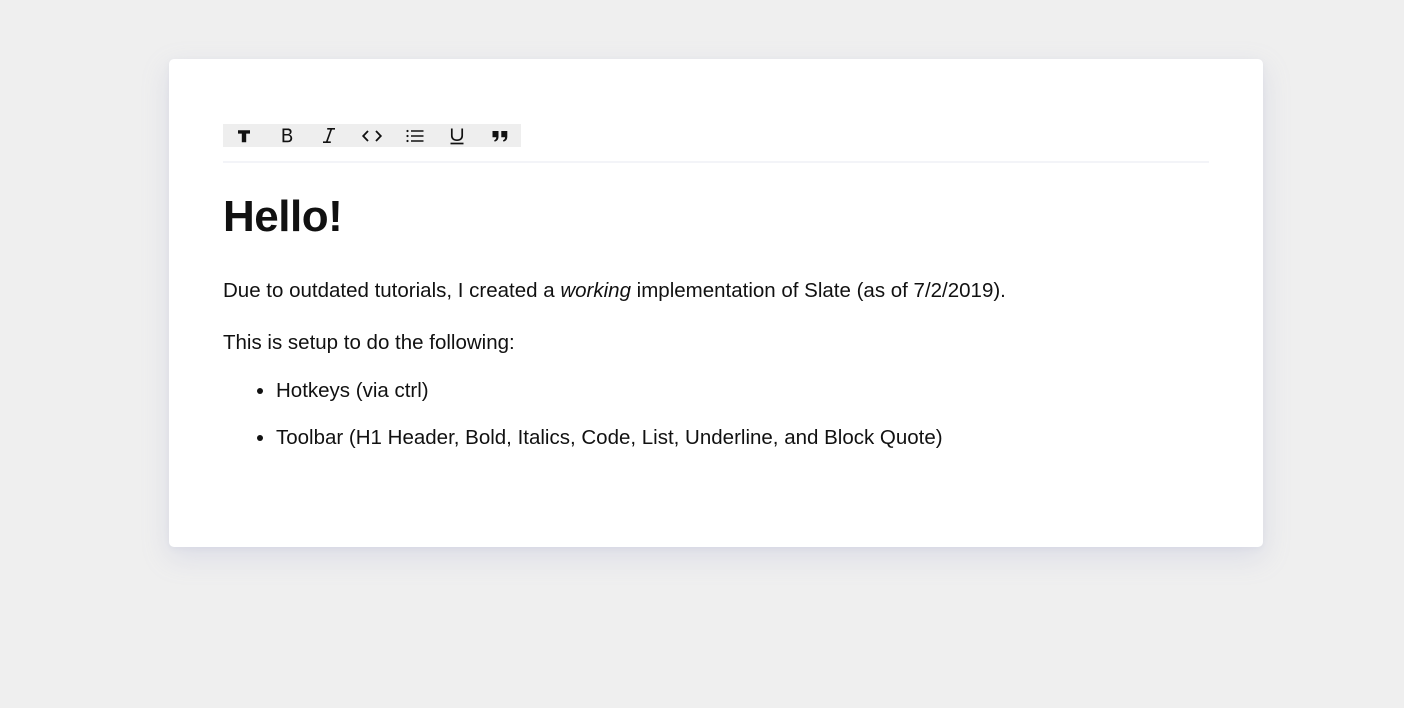 The image size is (1404, 708). I want to click on quote-button, so click(500, 135).